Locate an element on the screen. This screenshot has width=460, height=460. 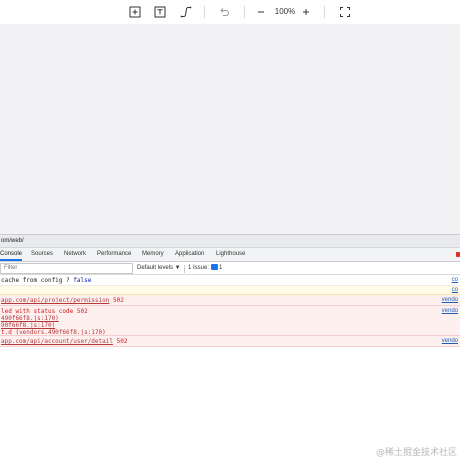
top-toolbar: 100% is located at coordinates (230, 12).